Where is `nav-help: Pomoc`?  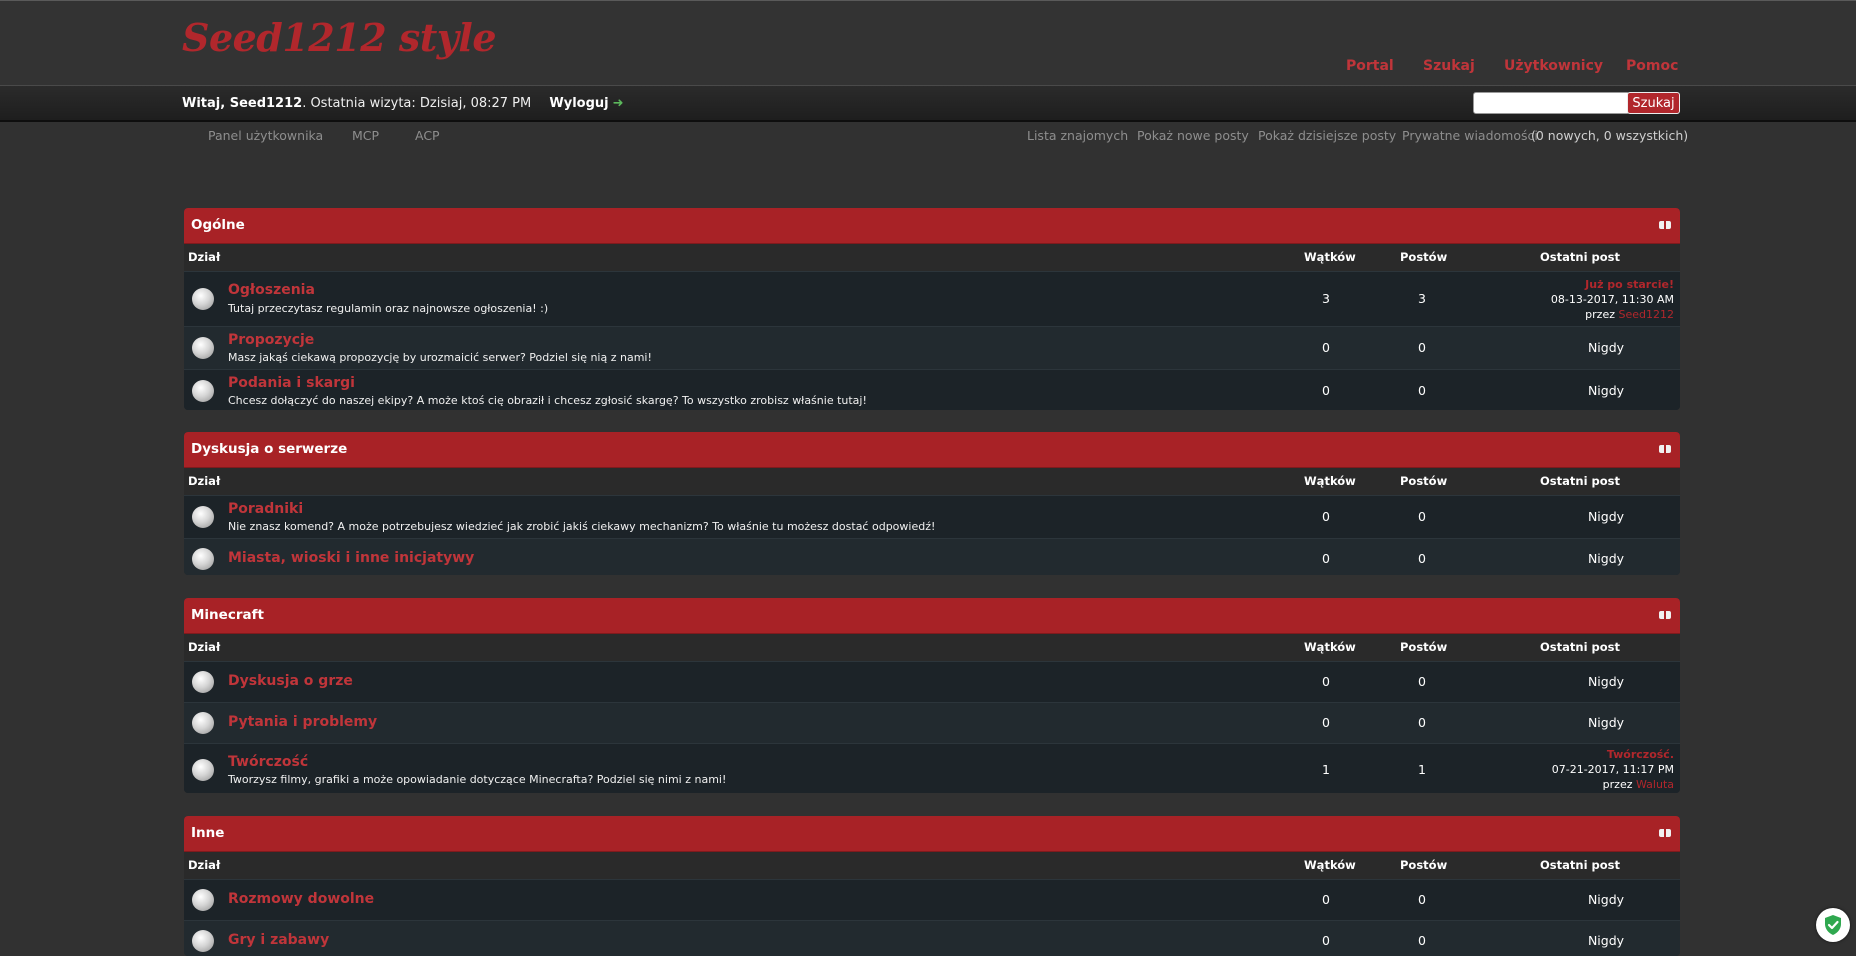
nav-help: Pomoc is located at coordinates (1652, 66).